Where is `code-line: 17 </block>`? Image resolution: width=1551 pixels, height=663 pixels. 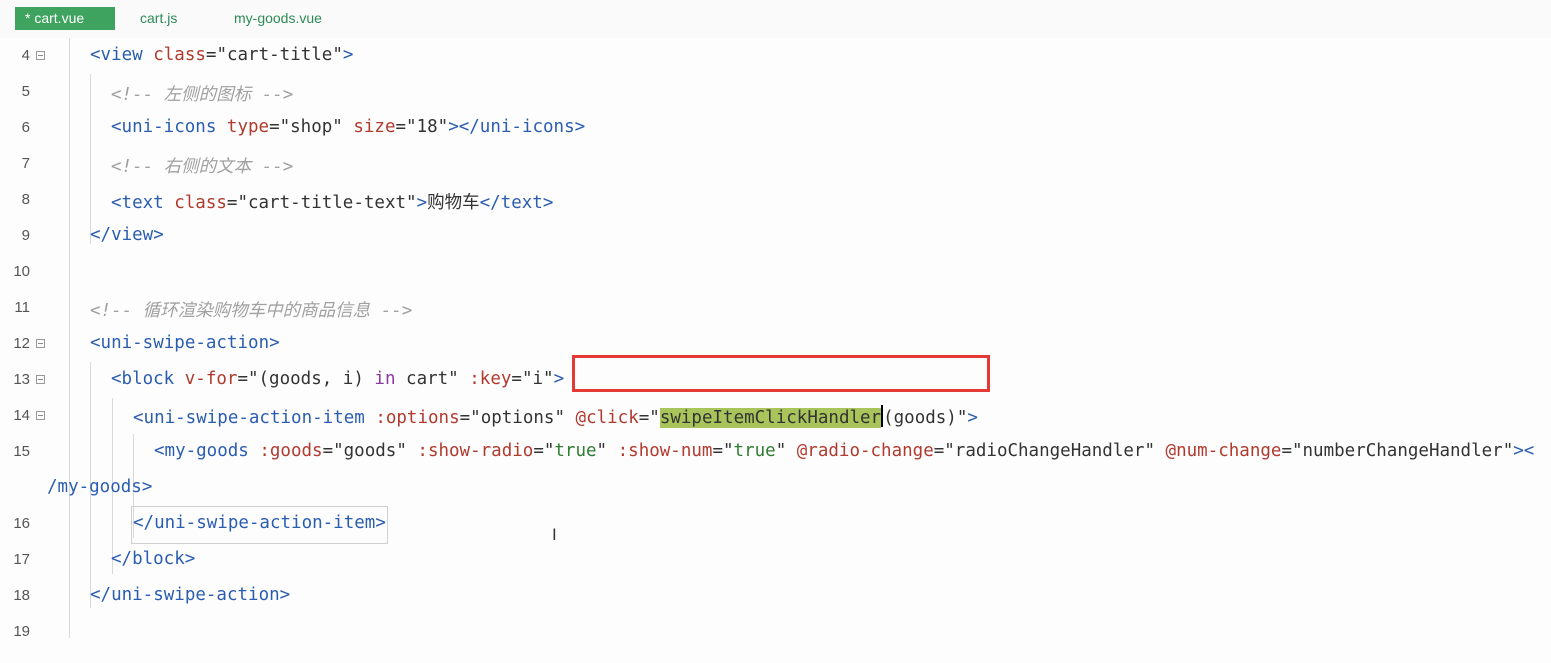 code-line: 17 </block> is located at coordinates (775, 560).